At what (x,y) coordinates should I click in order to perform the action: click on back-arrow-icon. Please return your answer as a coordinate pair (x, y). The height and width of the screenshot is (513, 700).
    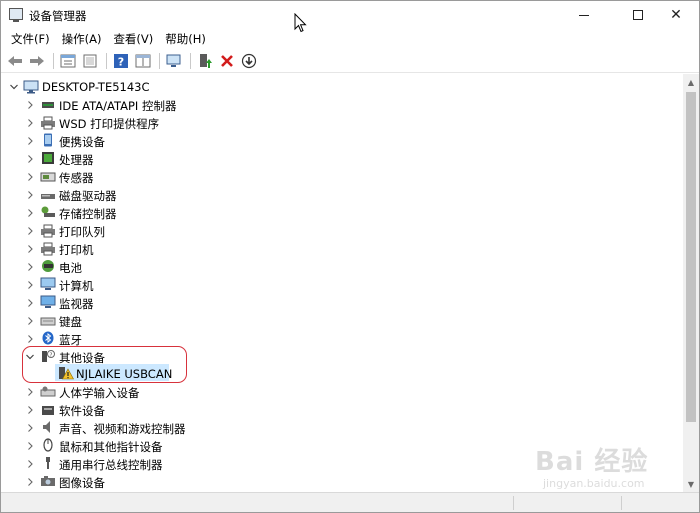
    Looking at the image, I should click on (15, 60).